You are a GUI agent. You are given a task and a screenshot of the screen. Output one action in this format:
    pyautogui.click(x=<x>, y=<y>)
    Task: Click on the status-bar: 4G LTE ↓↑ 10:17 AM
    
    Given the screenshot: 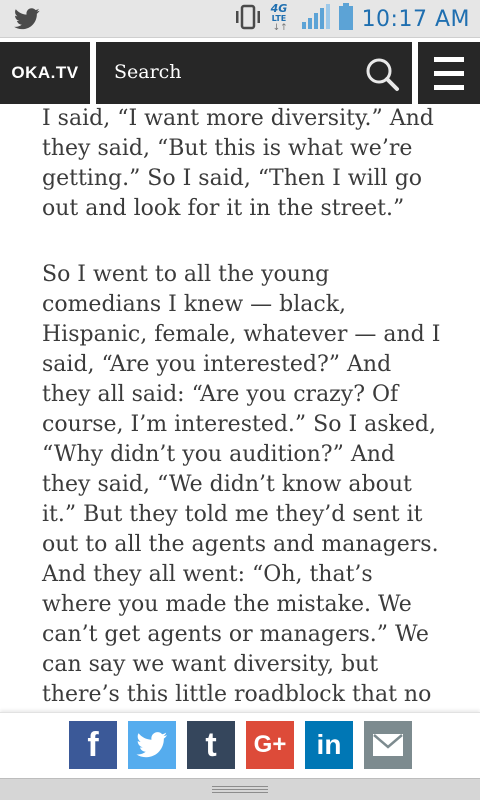 What is the action you would take?
    pyautogui.click(x=240, y=19)
    